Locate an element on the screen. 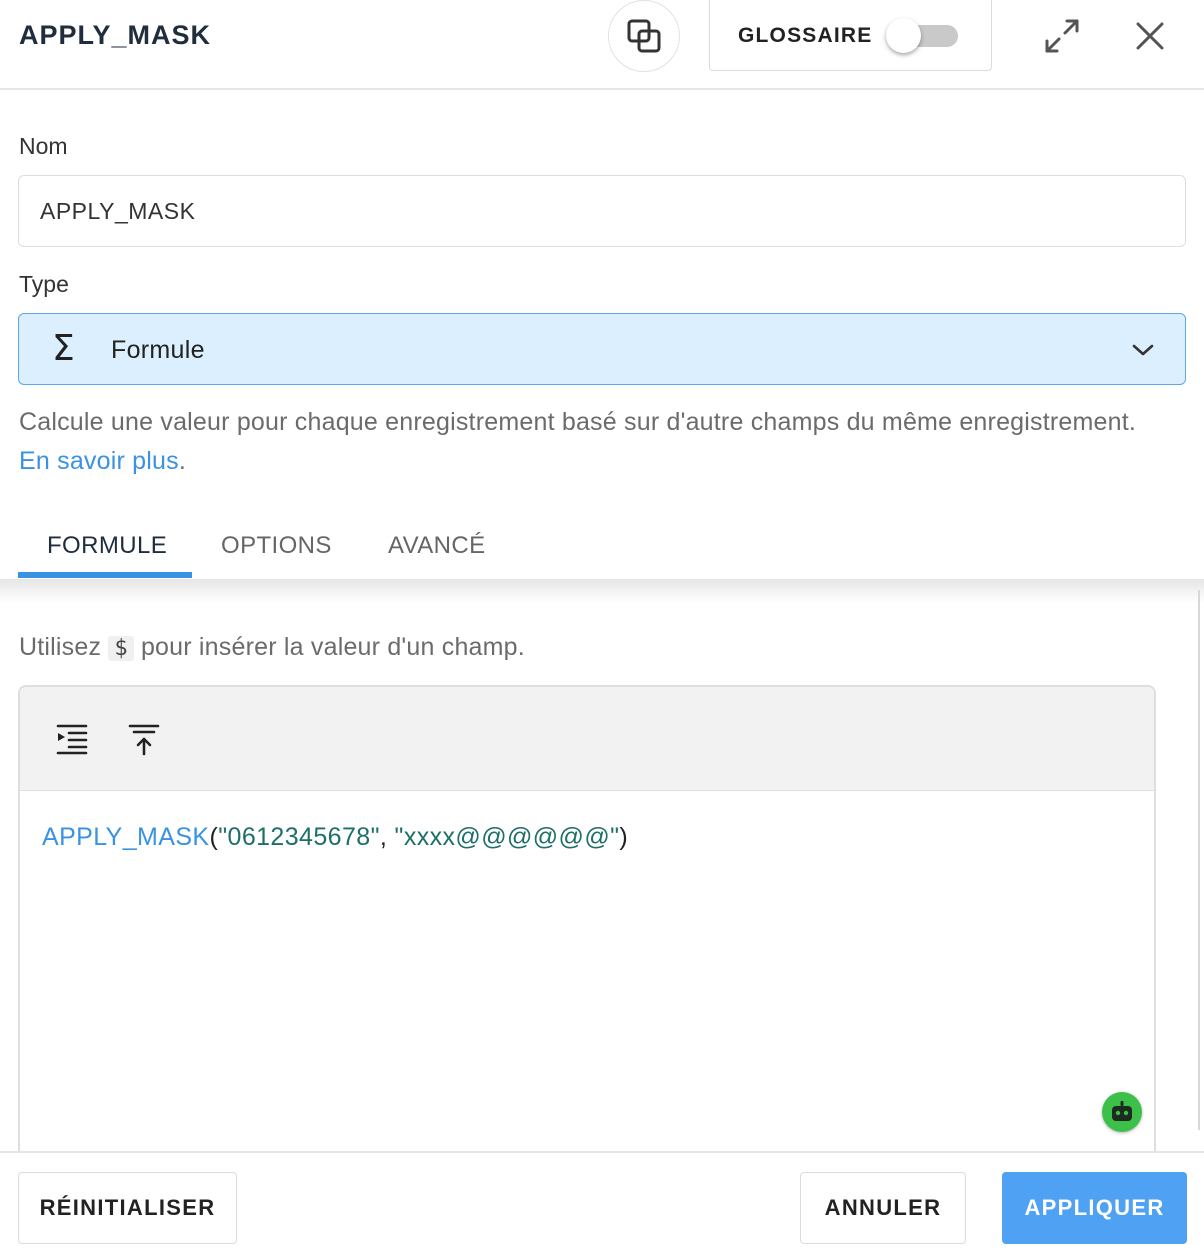 The height and width of the screenshot is (1254, 1204). chevron-down-icon is located at coordinates (1143, 350).